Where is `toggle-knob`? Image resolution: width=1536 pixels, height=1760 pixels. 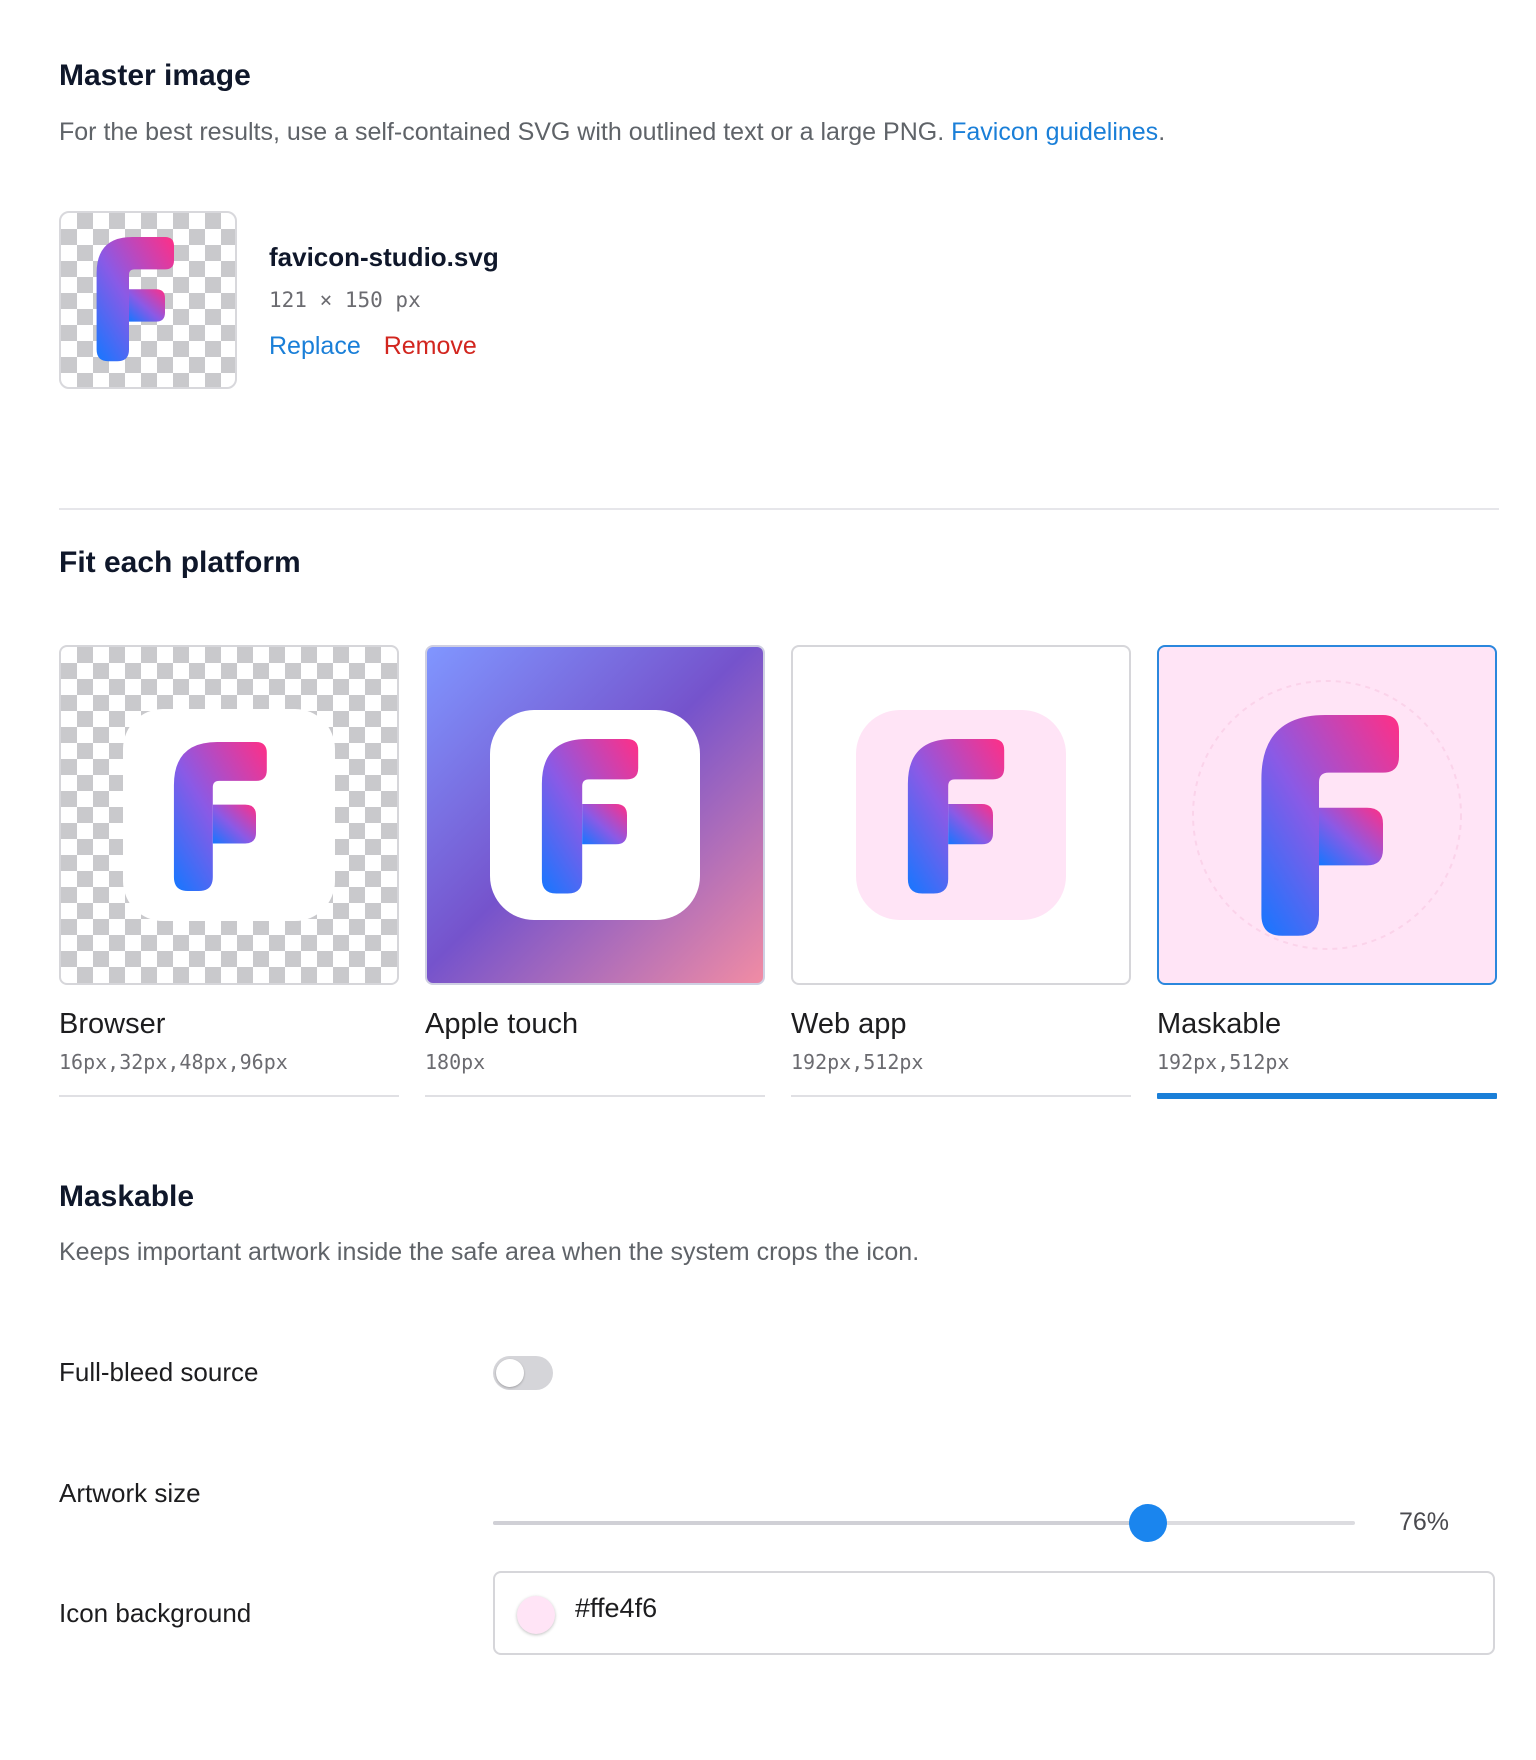 toggle-knob is located at coordinates (510, 1373).